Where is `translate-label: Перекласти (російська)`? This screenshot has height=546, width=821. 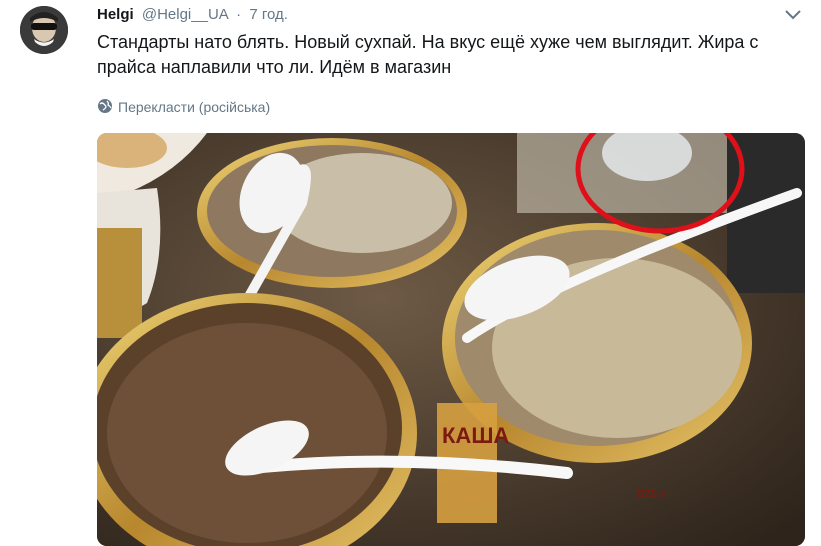 translate-label: Перекласти (російська) is located at coordinates (194, 107).